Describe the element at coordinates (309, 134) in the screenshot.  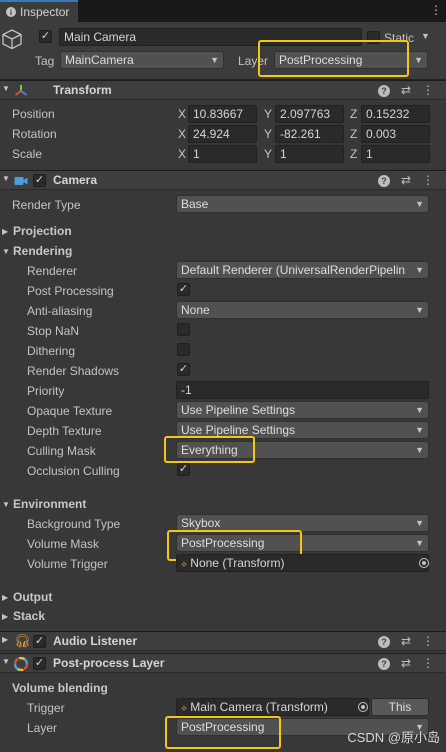
I see `rotation-y-field: -82.261` at that location.